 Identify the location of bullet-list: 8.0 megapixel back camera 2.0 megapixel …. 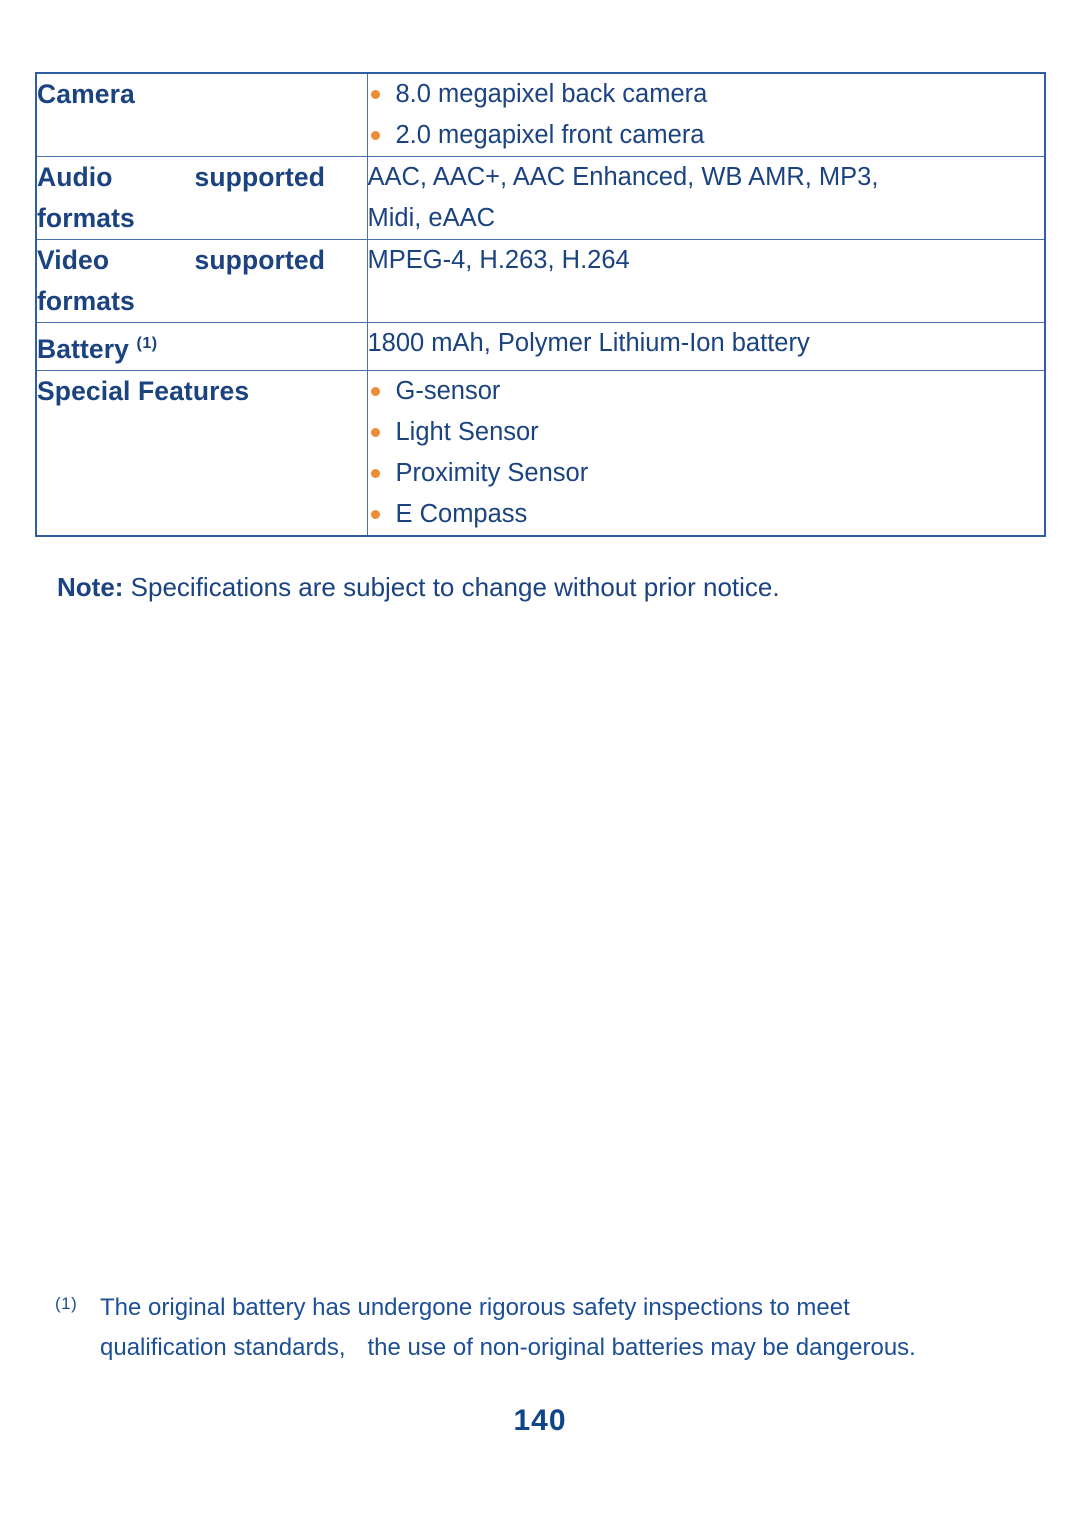
(706, 115).